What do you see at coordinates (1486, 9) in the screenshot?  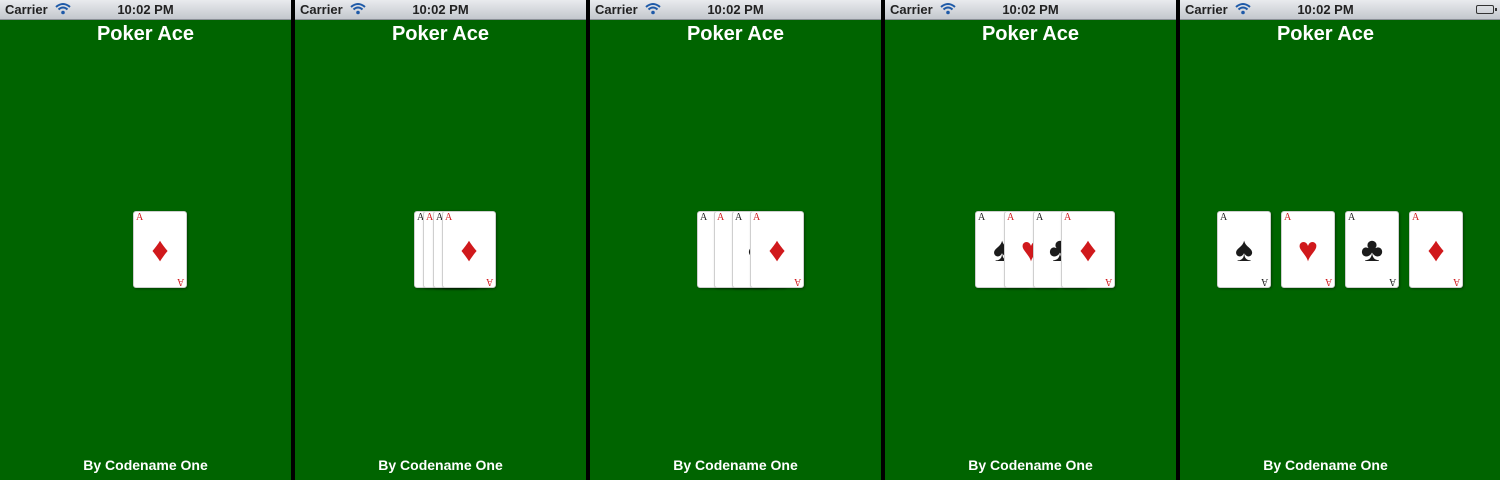 I see `battery-icon` at bounding box center [1486, 9].